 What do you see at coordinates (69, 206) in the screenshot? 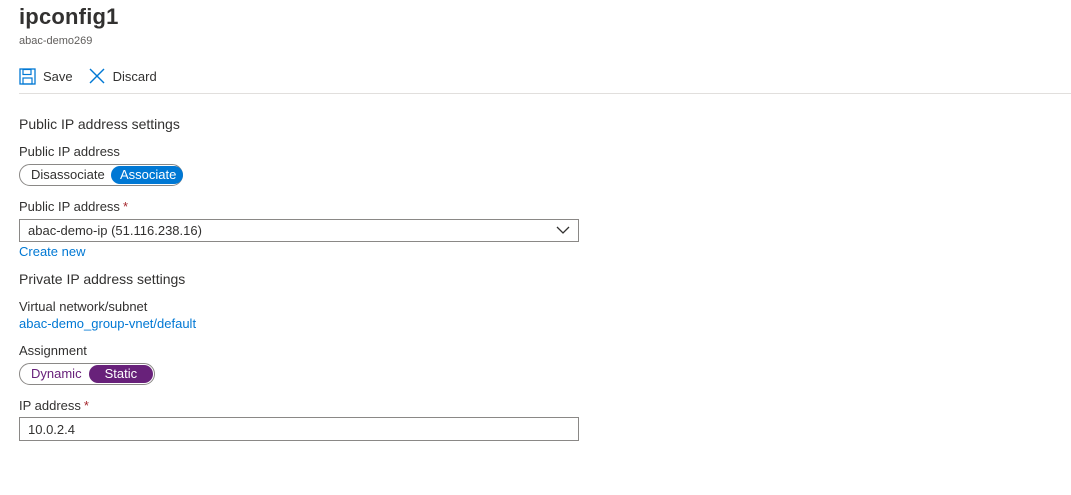
I see `public-ip-field-label-text: Public IP address` at bounding box center [69, 206].